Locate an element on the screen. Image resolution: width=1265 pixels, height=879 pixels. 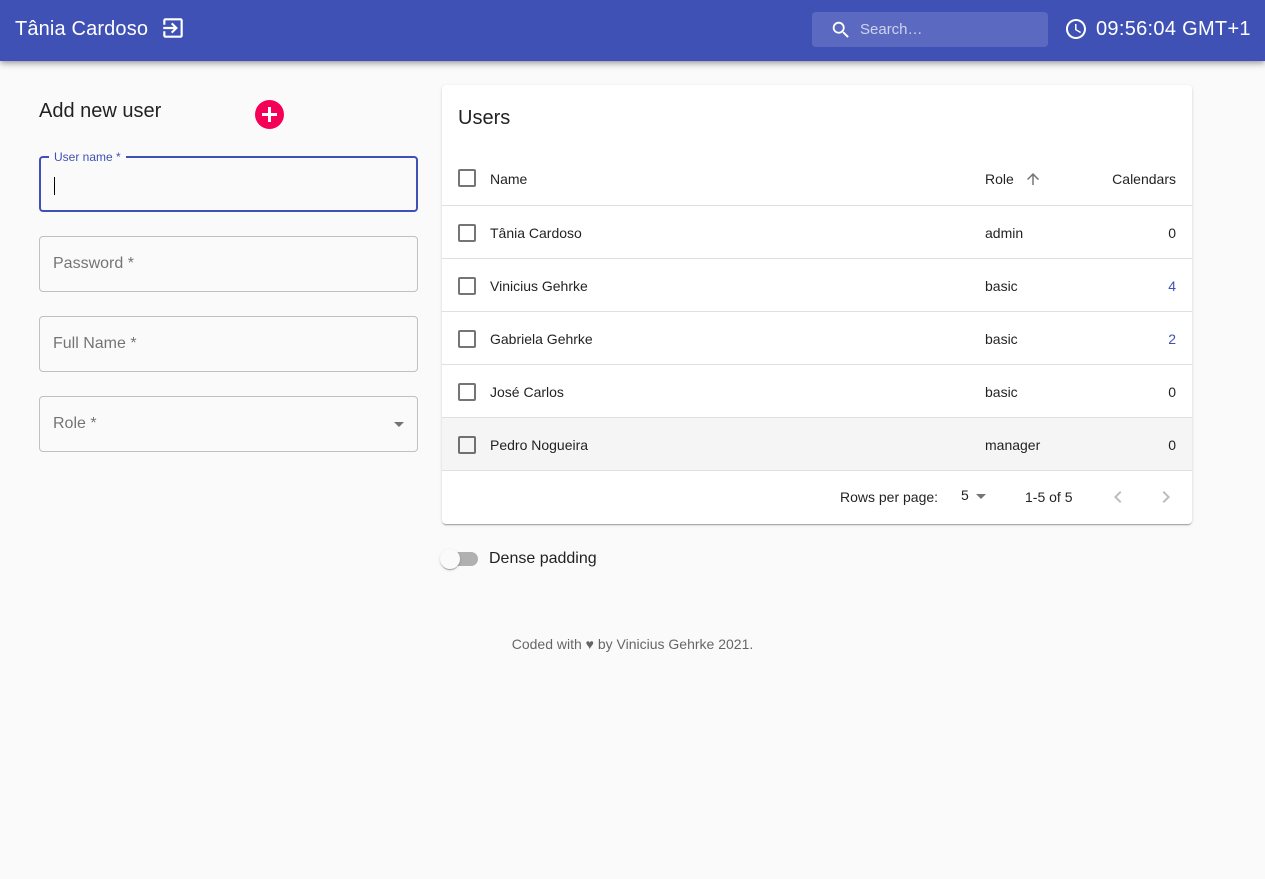
user-name-cell: Gabriela Gehrke is located at coordinates (541, 339).